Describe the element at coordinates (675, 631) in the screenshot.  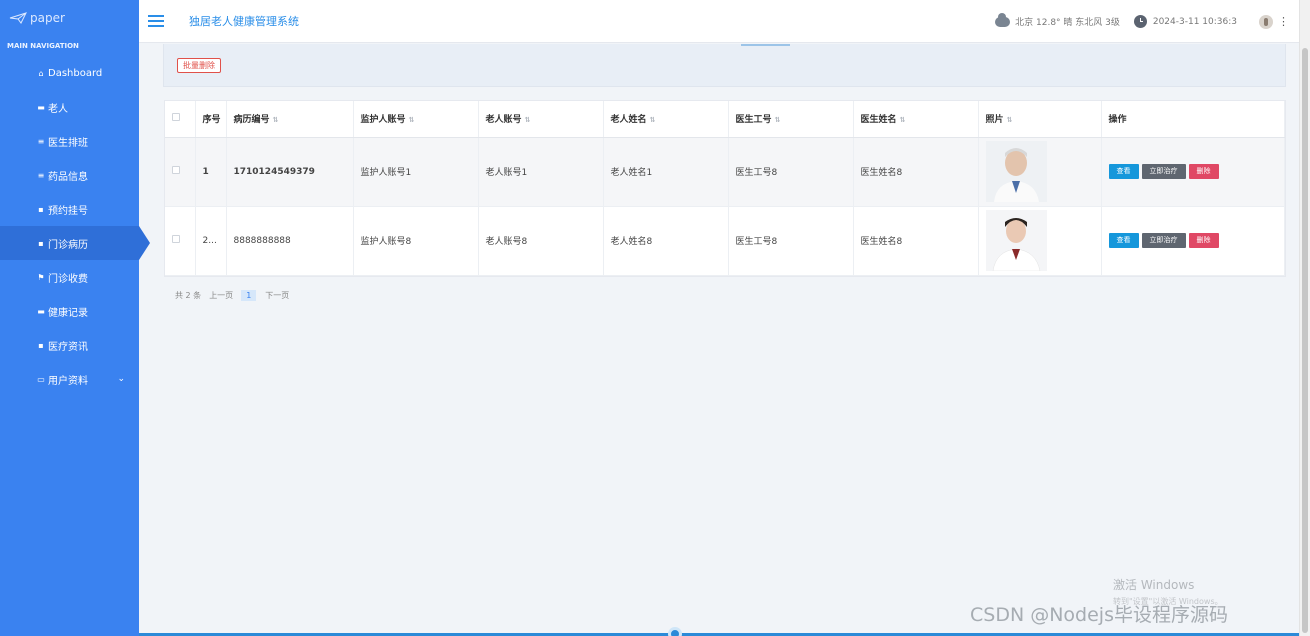
I see `progress-handle` at that location.